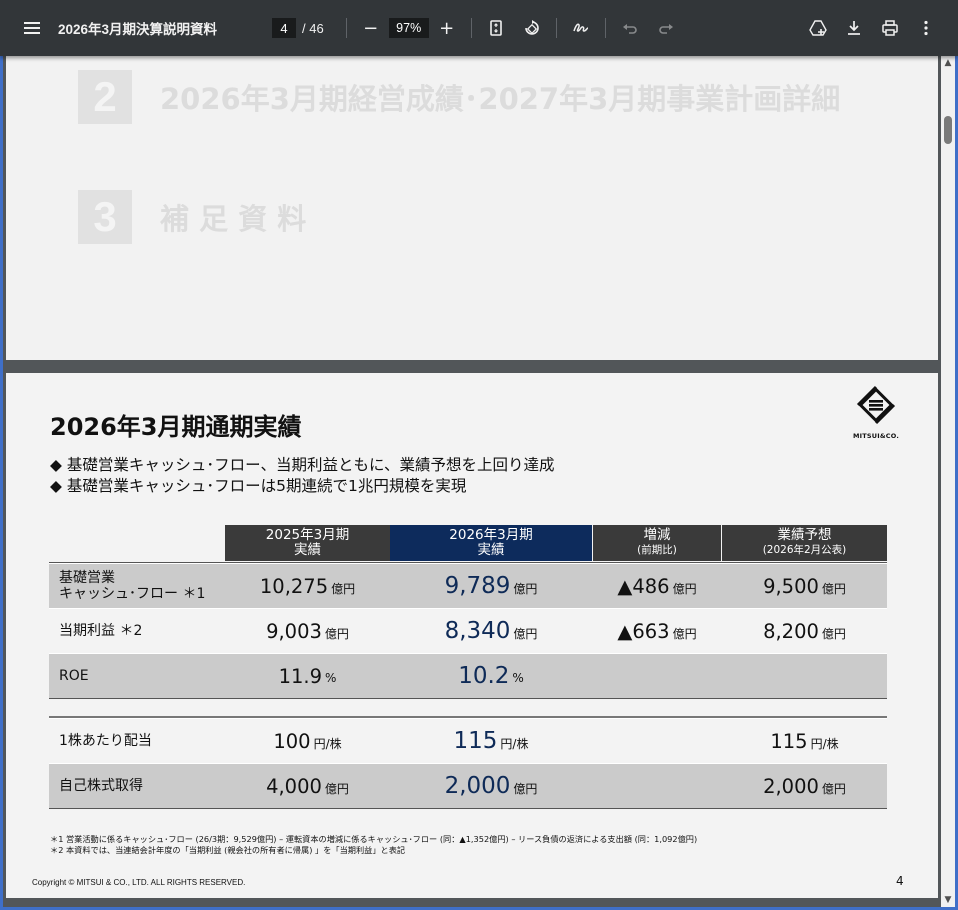 This screenshot has height=910, width=958. I want to click on cell-fy2026: 10.2%, so click(491, 676).